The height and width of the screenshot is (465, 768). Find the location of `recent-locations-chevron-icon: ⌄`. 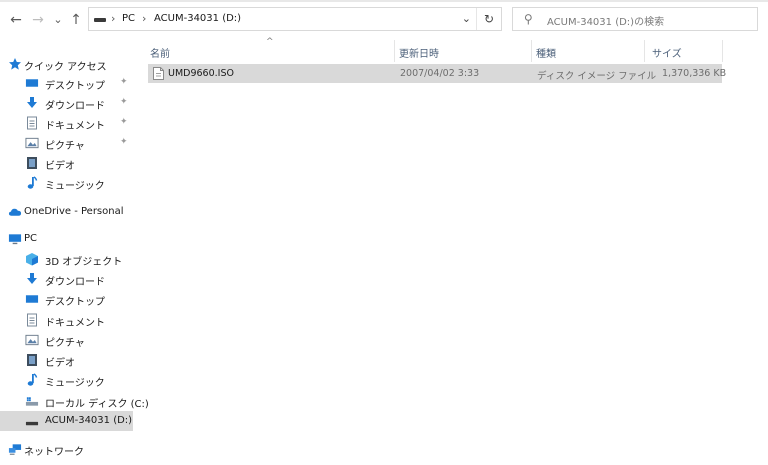

recent-locations-chevron-icon: ⌄ is located at coordinates (58, 20).